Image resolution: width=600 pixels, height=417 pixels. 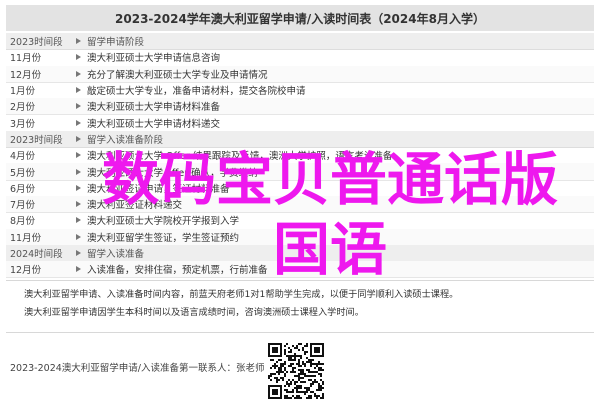 I want to click on event-cell: 澳大利亚硕士大学 offer 确认，学费缴纳, so click(x=333, y=172).